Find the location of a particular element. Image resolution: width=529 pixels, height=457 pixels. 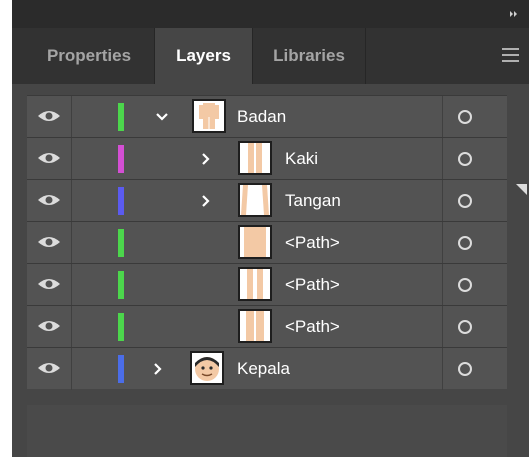

layer-row-kaki: Kaki is located at coordinates (267, 158).